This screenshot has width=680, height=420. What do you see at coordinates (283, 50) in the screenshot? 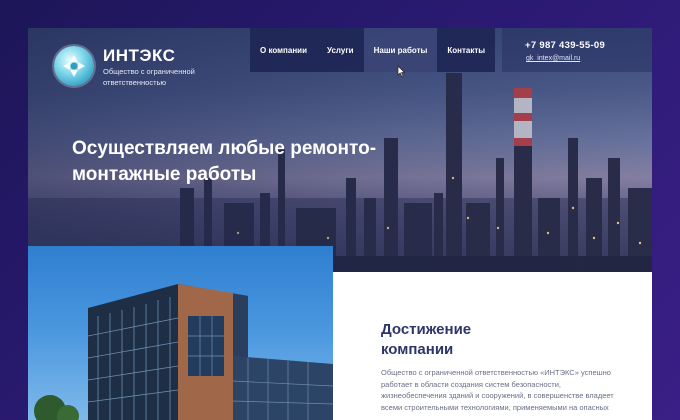
I see `nav-item-about: О компании` at bounding box center [283, 50].